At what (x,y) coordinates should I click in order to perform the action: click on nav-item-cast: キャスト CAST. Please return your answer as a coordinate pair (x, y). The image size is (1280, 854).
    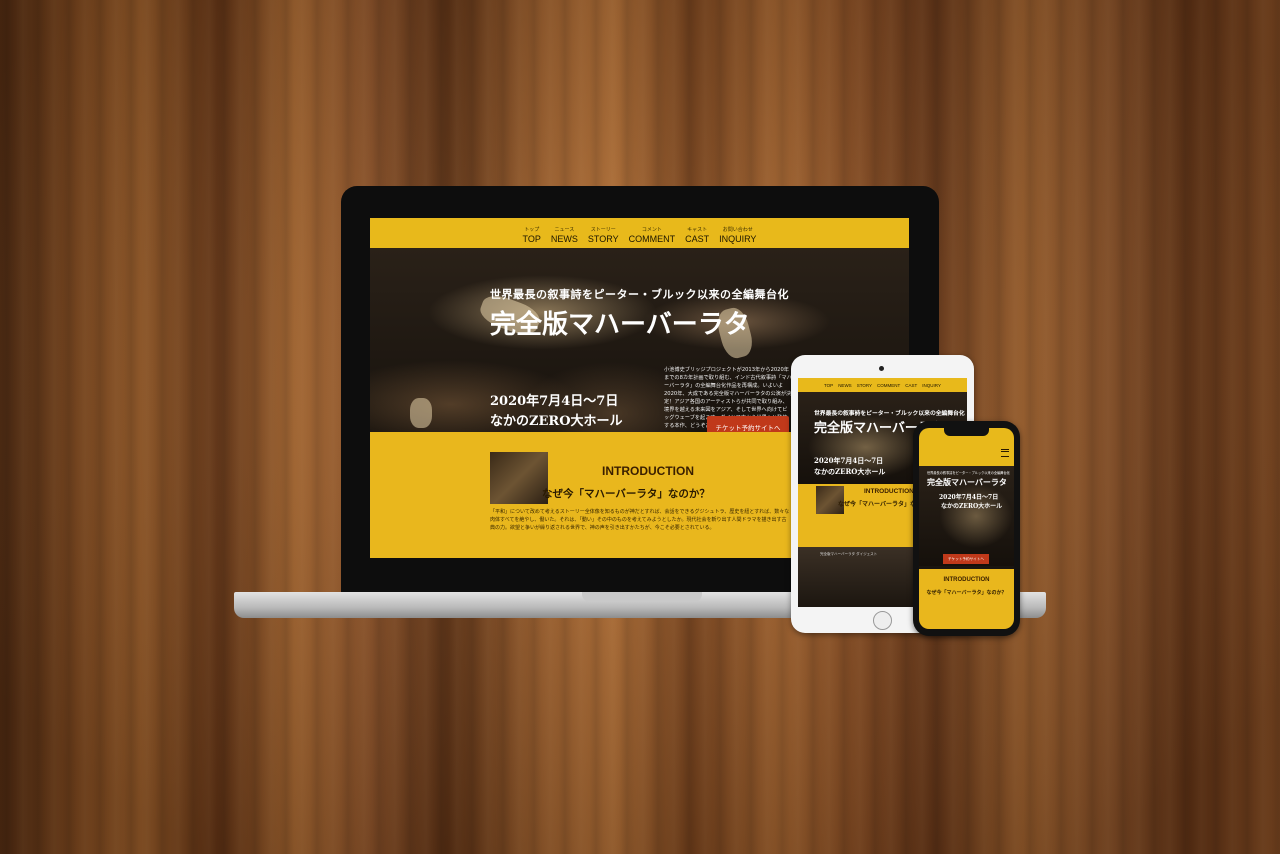
    Looking at the image, I should click on (697, 233).